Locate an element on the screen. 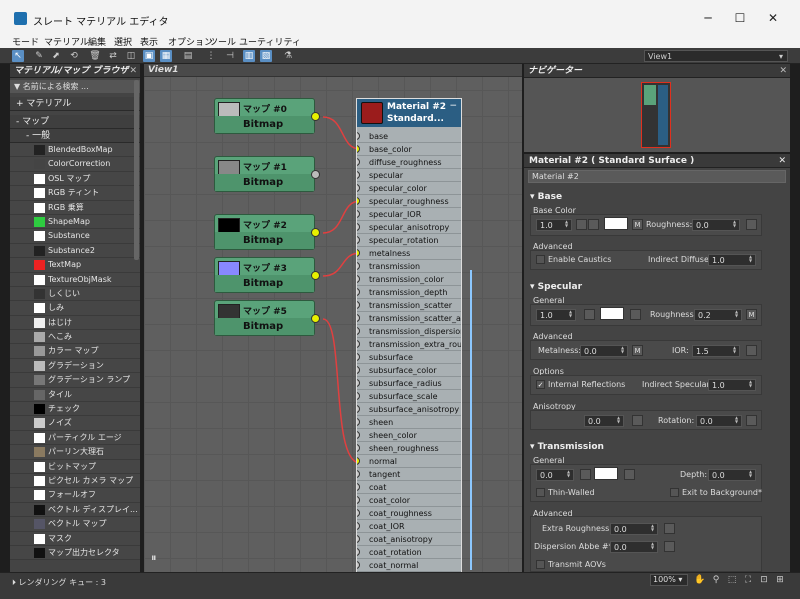 The image size is (800, 599). depth-spinner: 0.0 is located at coordinates (732, 475).